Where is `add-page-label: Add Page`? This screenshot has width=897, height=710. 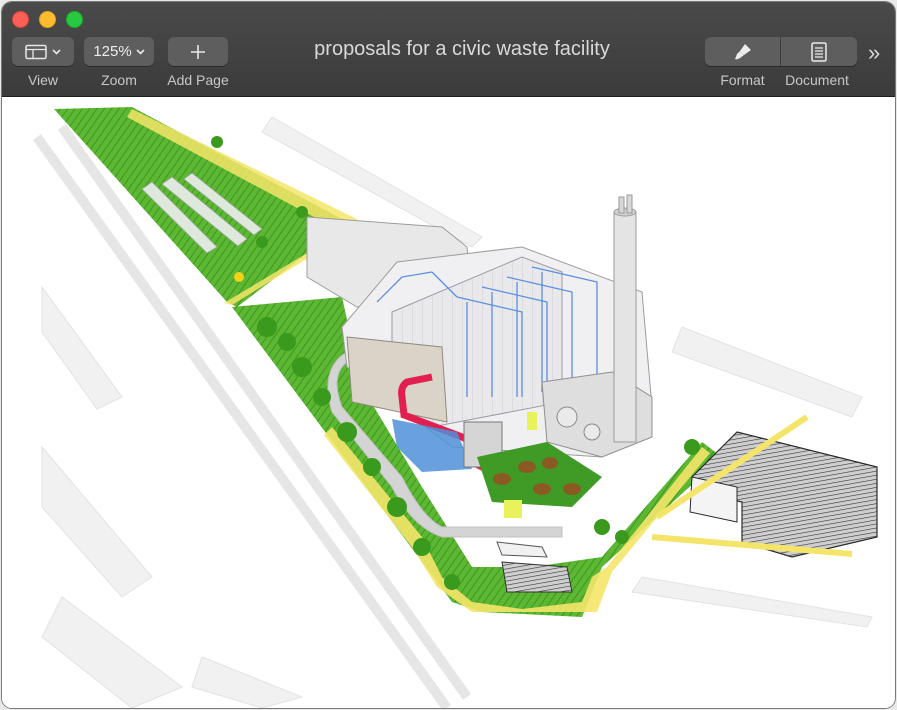
add-page-label: Add Page is located at coordinates (198, 80).